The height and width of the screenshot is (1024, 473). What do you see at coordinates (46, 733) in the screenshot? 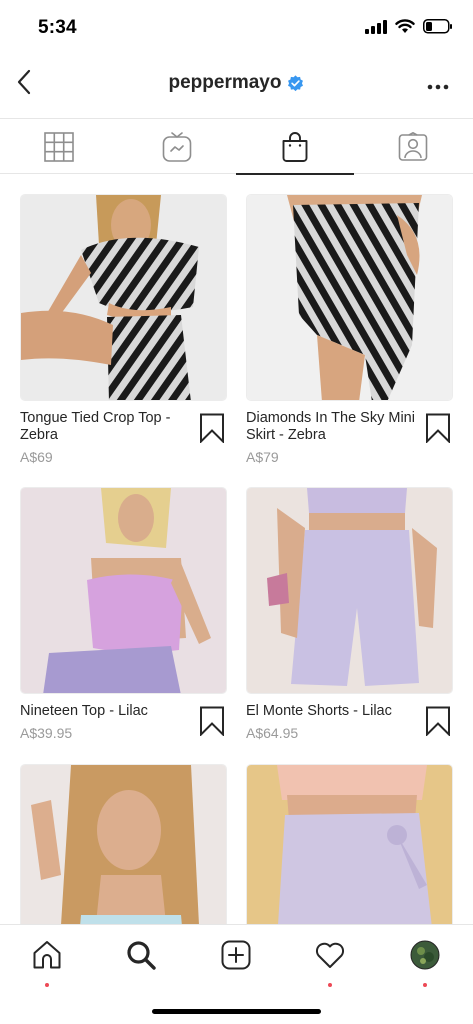
I see `product-price: A$39.95` at bounding box center [46, 733].